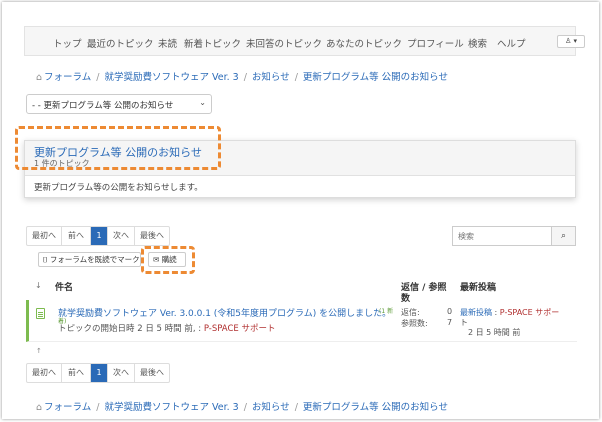 The height and width of the screenshot is (422, 602). Describe the element at coordinates (502, 236) in the screenshot. I see `search-input` at that location.